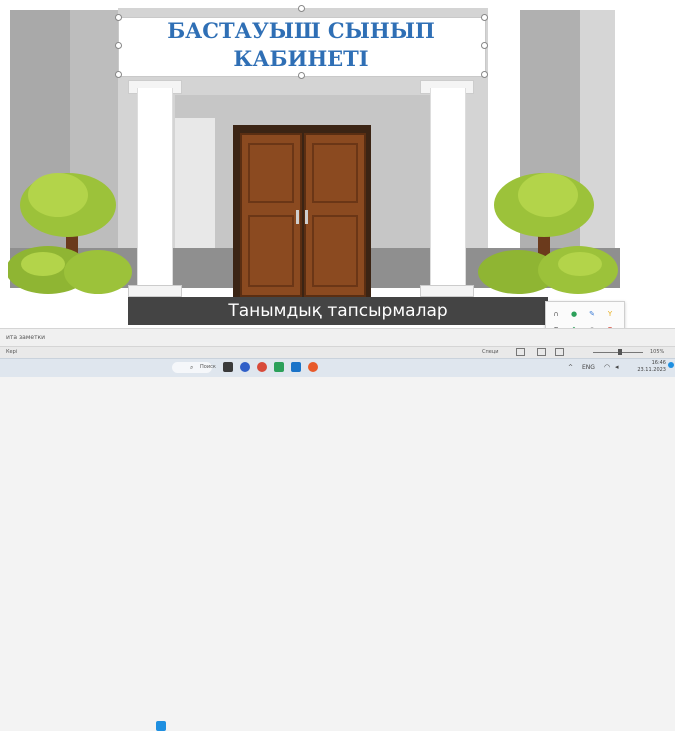 The width and height of the screenshot is (675, 731). What do you see at coordinates (559, 352) in the screenshot?
I see `reading-view-icon` at bounding box center [559, 352].